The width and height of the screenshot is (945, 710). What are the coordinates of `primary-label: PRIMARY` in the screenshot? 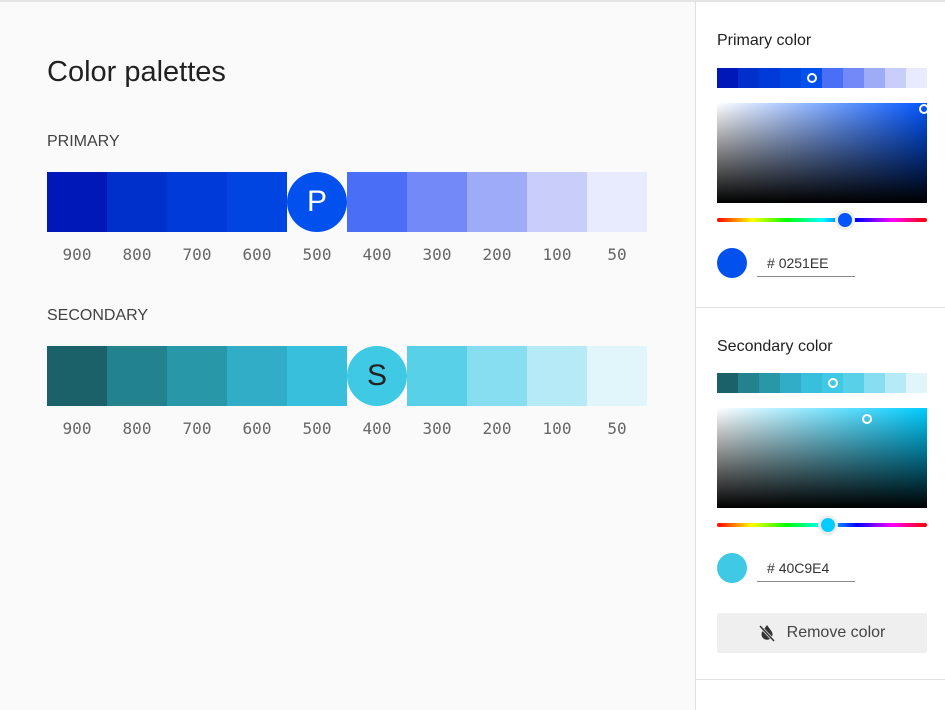 It's located at (83, 141).